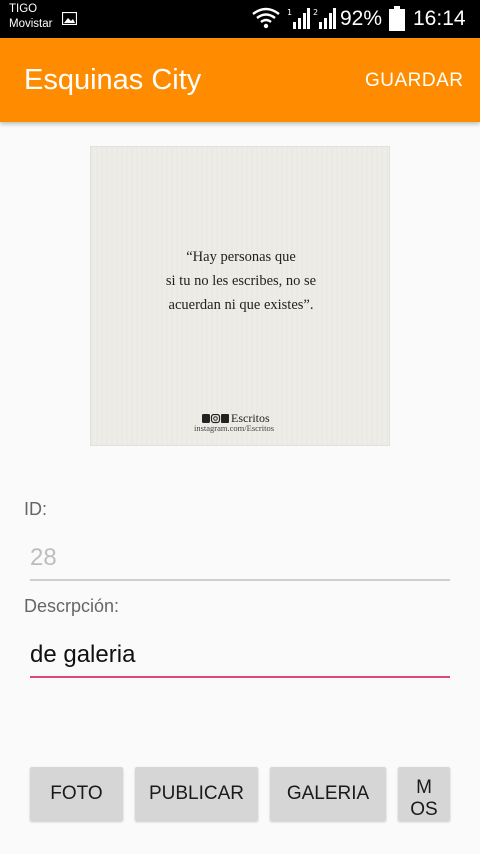 The height and width of the screenshot is (854, 480). Describe the element at coordinates (69, 18) in the screenshot. I see `image-notification-icon` at that location.